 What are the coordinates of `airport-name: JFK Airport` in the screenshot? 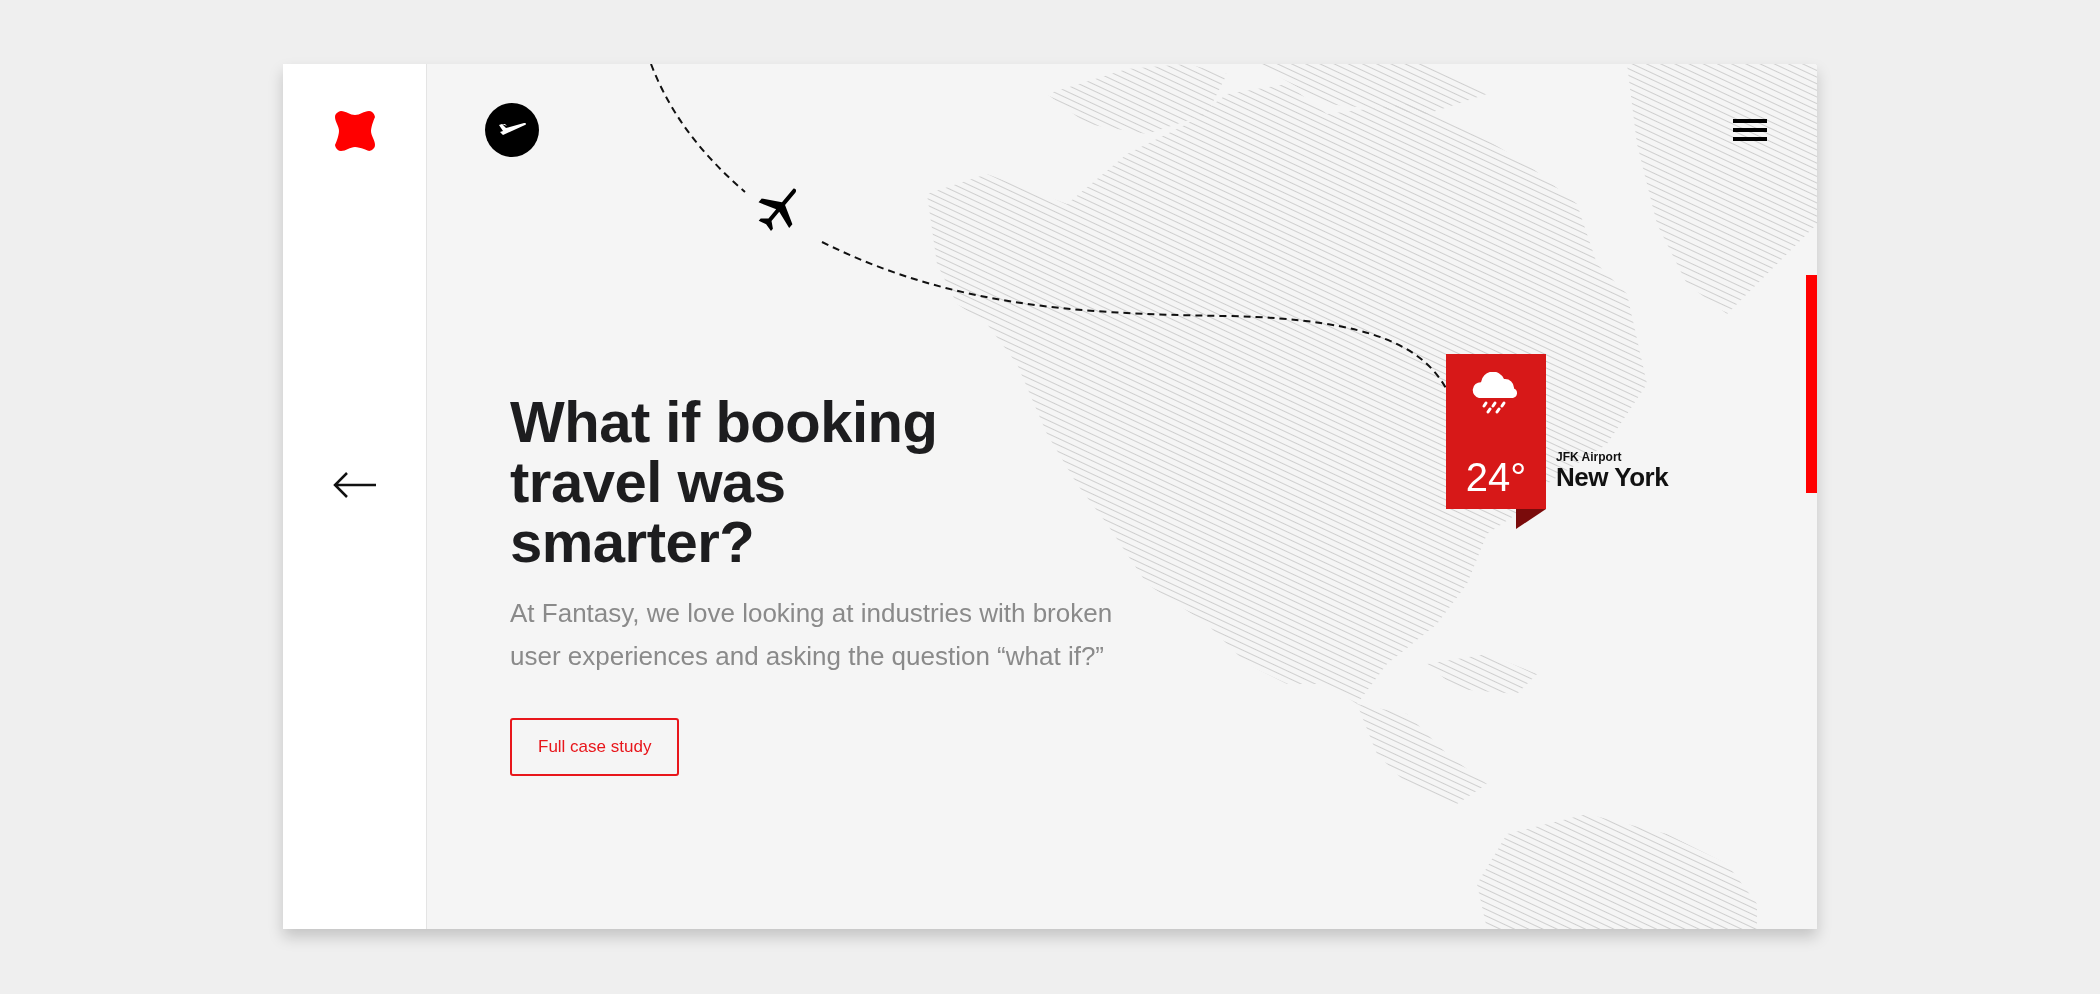 It's located at (1589, 456).